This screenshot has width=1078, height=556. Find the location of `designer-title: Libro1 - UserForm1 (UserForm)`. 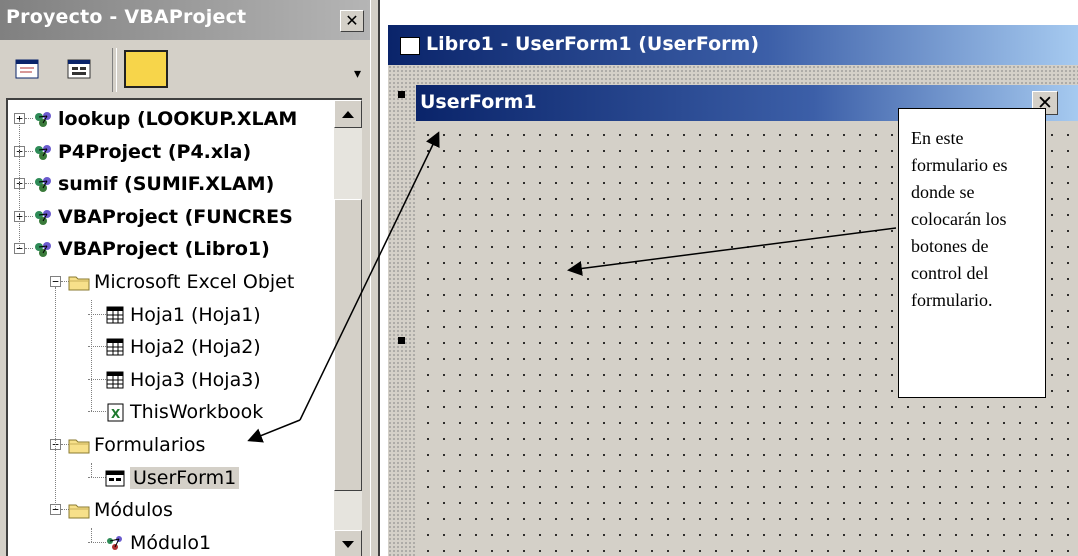

designer-title: Libro1 - UserForm1 (UserForm) is located at coordinates (593, 44).